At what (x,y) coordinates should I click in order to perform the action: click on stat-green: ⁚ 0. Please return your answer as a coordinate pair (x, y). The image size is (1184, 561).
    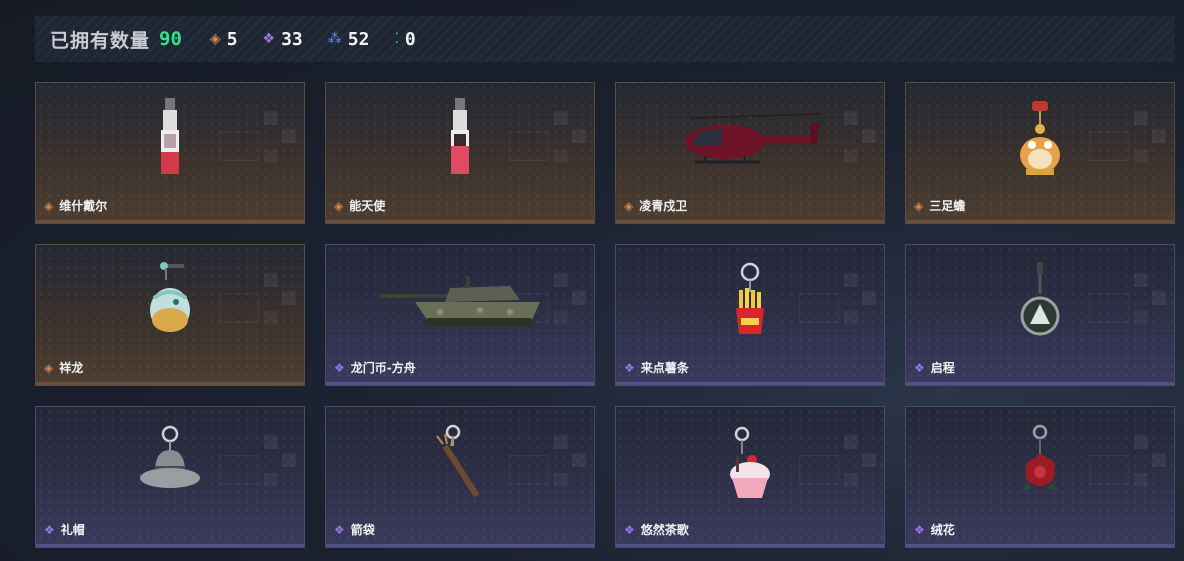
    Looking at the image, I should click on (404, 39).